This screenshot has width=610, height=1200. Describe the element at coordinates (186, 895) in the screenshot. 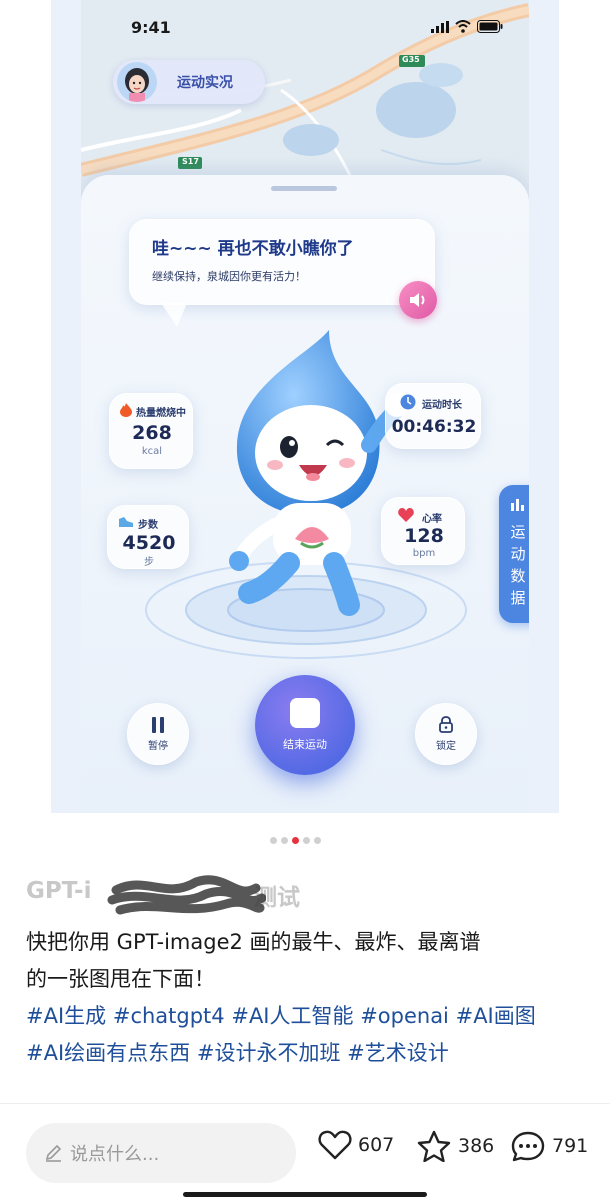

I see `redaction-scribble` at that location.